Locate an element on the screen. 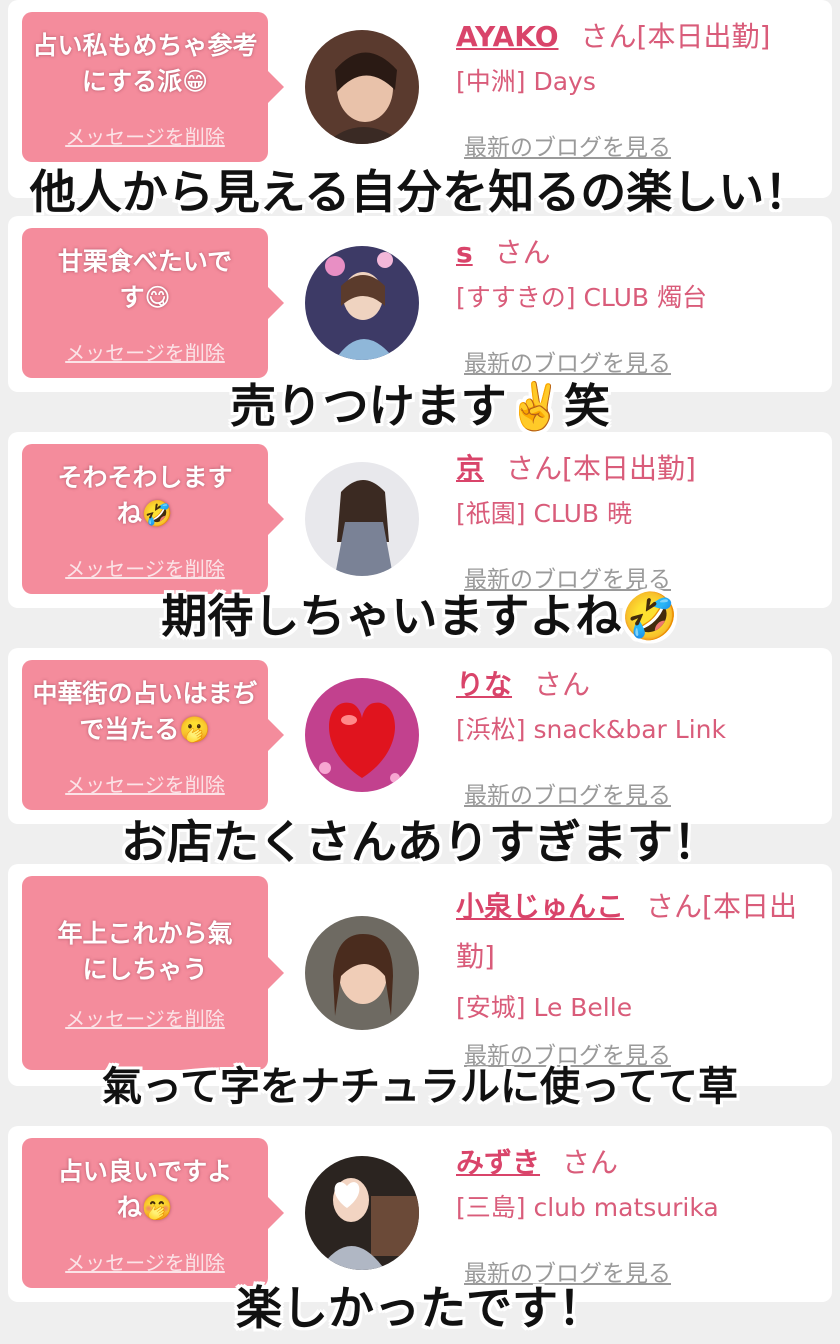 The image size is (840, 1344). message-bubble: 甘栗食べたいです😋 メッセージを削除 is located at coordinates (153, 303).